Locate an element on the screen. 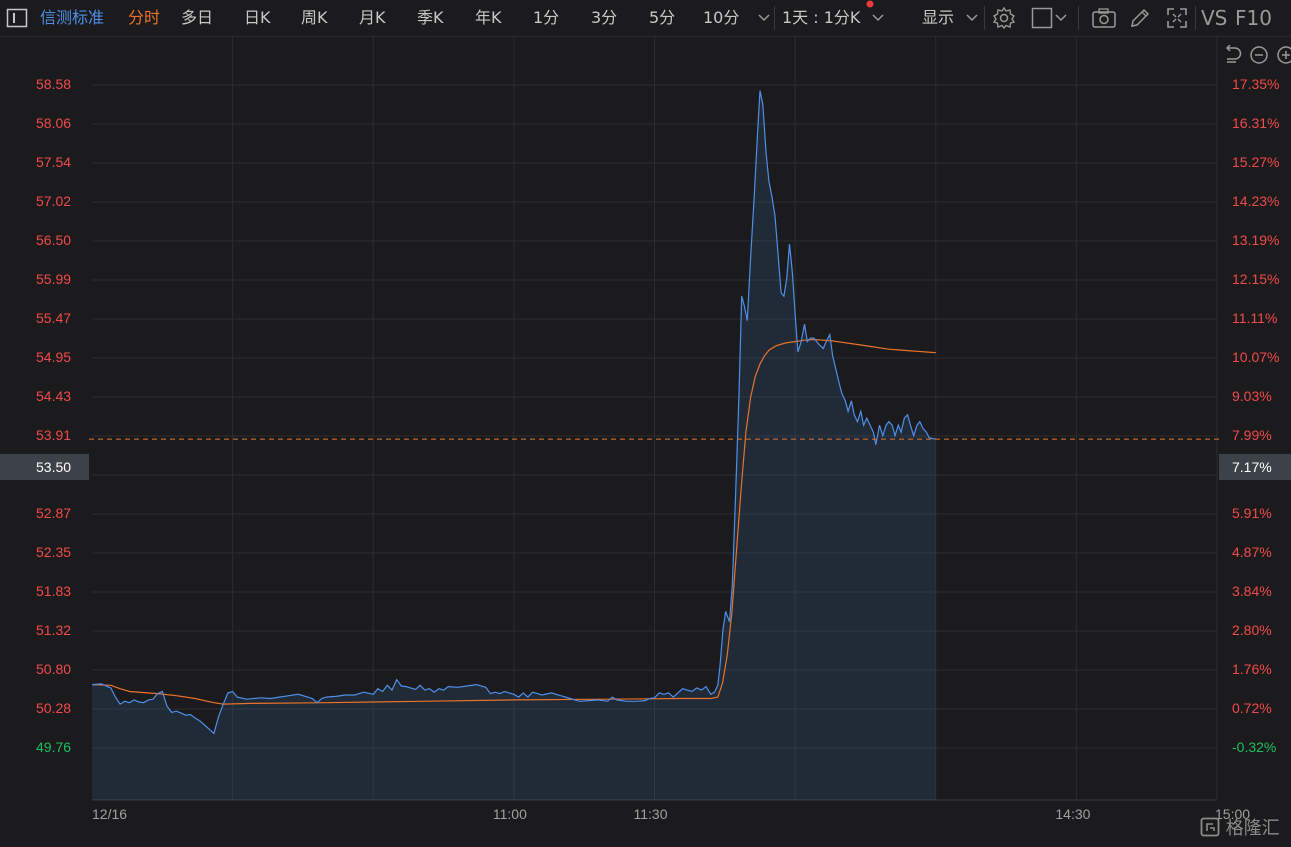  current-price-tag: 53.50 is located at coordinates (44, 467).